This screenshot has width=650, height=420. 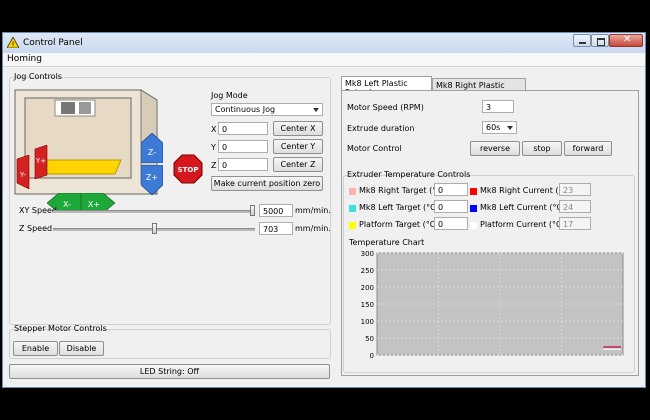 I want to click on x-position-label: X, so click(x=214, y=129).